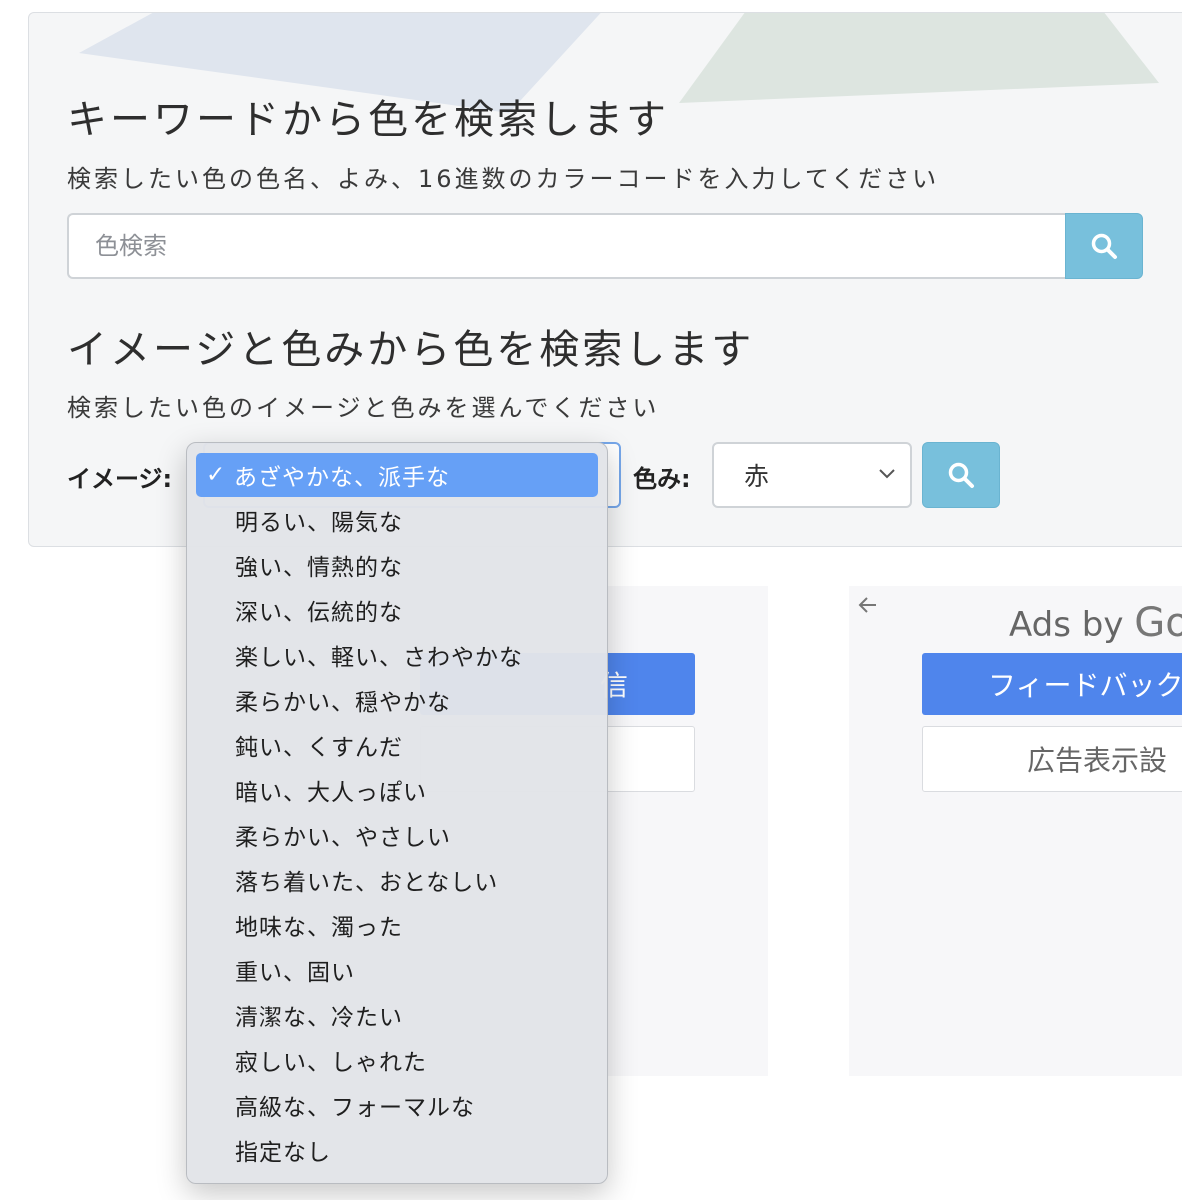 This screenshot has height=1200, width=1182. Describe the element at coordinates (368, 120) in the screenshot. I see `keyword-search-title: キーワードから色を検索します` at that location.